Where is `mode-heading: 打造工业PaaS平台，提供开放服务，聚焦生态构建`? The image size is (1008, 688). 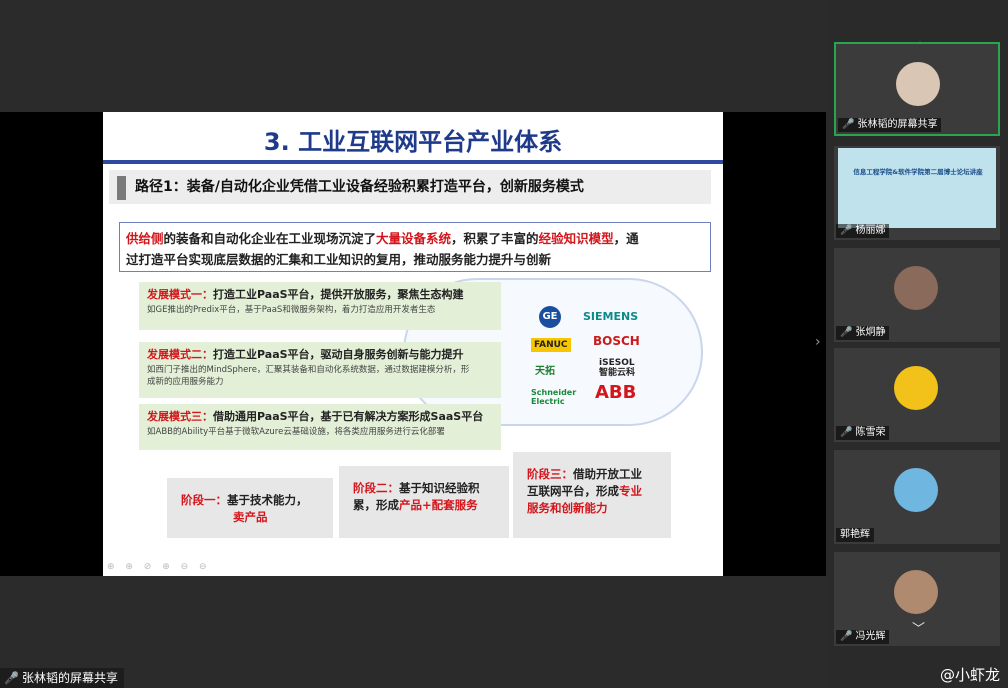
mode-heading: 打造工业PaaS平台，提供开放服务，聚焦生态构建 is located at coordinates (338, 294).